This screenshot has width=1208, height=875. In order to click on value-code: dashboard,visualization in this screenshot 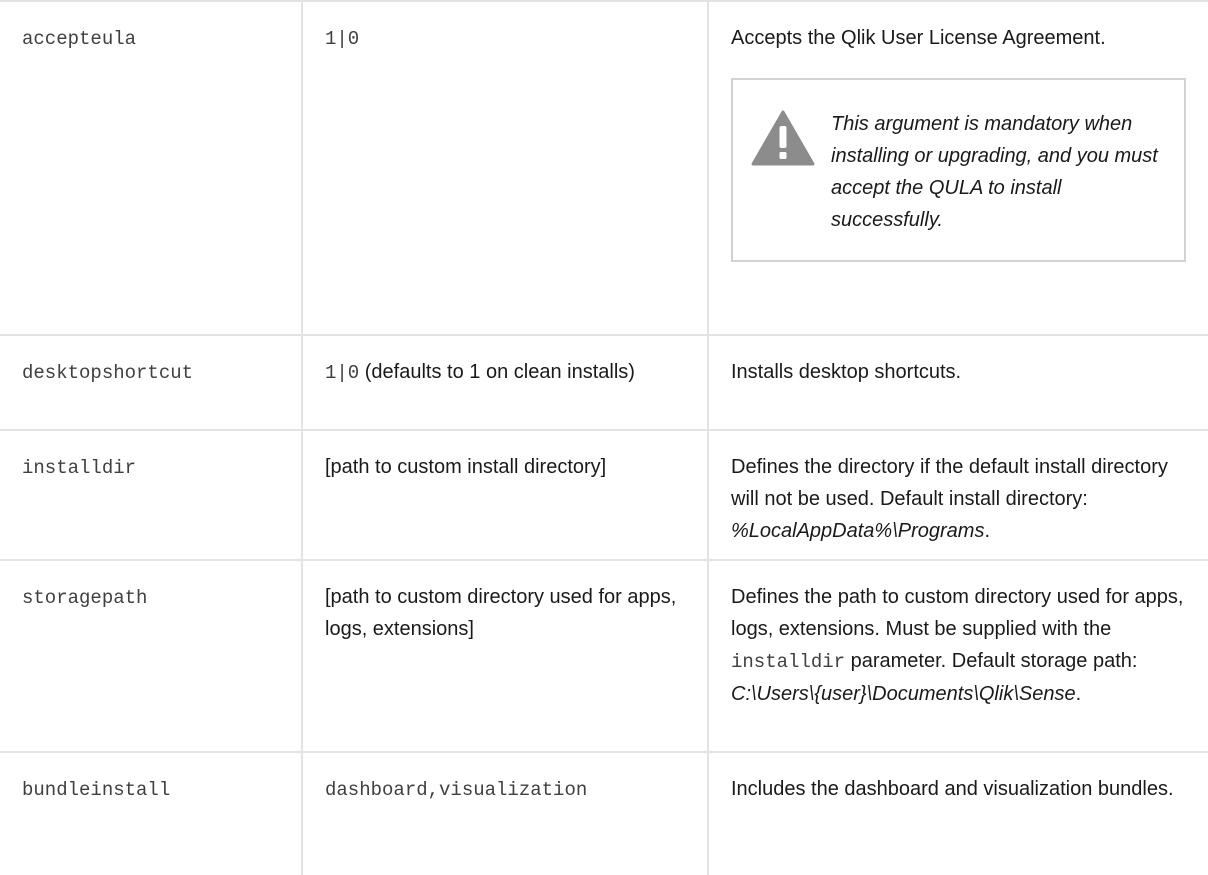, I will do `click(456, 790)`.